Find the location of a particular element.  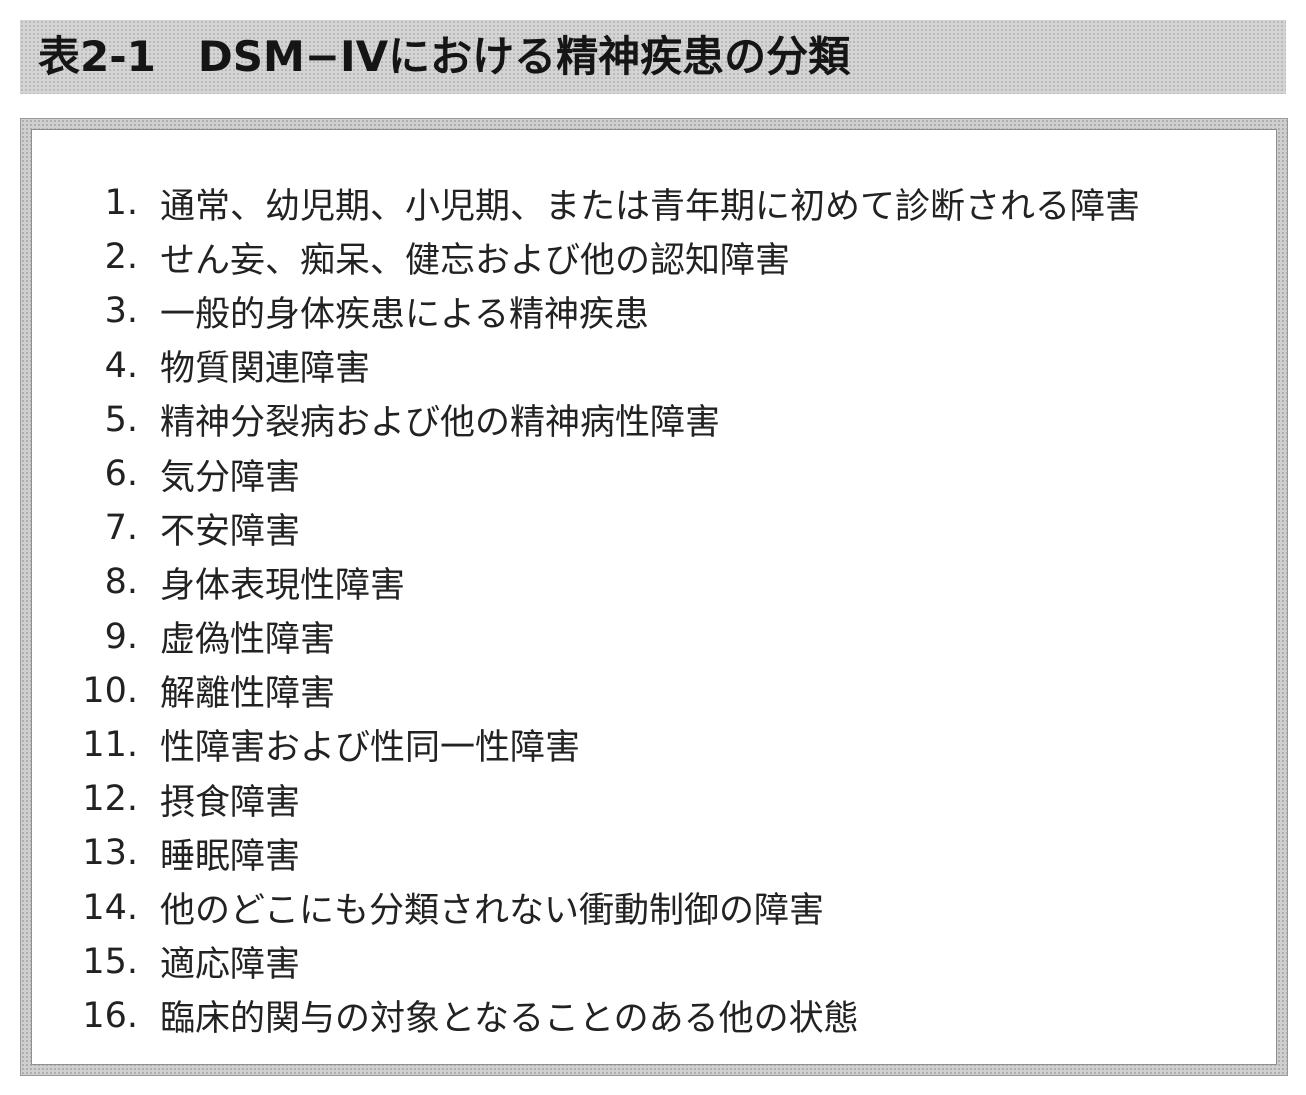

item-text: 臨床的関与の対象となることのある他の状態 is located at coordinates (509, 1019).